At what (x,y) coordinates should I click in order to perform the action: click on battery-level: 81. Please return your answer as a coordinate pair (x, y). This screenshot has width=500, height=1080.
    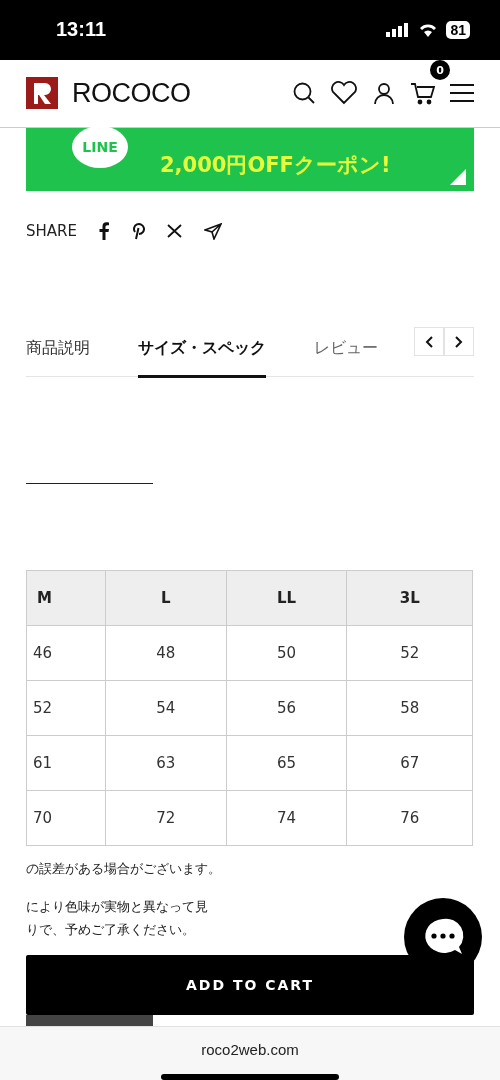
    Looking at the image, I should click on (458, 29).